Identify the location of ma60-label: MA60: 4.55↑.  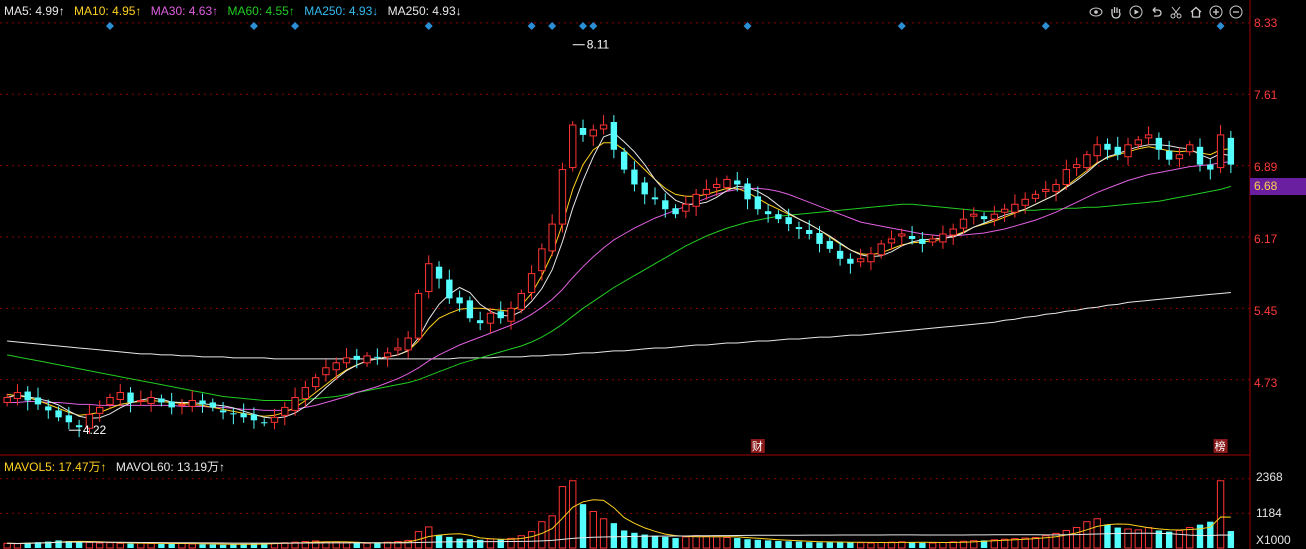
(261, 11).